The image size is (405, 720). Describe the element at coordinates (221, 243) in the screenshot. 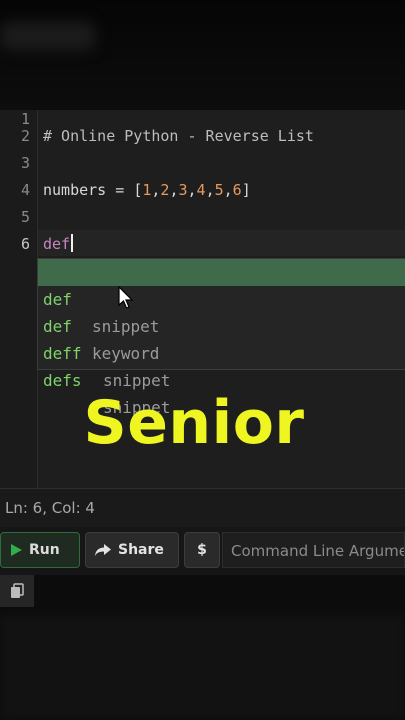

I see `active-line-highlight` at that location.